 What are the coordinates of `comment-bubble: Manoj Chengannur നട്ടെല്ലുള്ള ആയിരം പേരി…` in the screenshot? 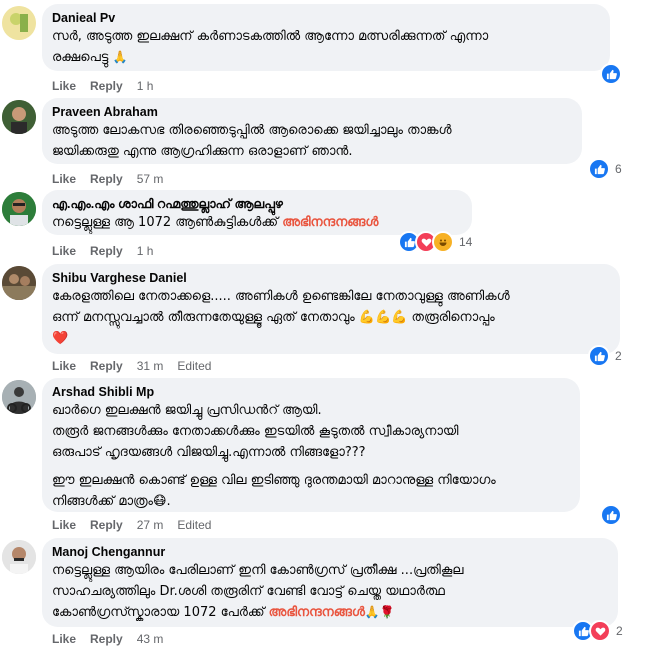 It's located at (330, 582).